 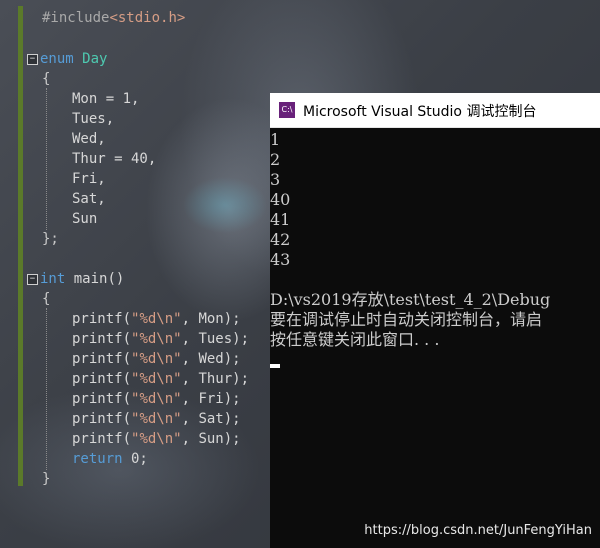 I want to click on printf-line: printf("%d\n", Wed);, so click(x=156, y=359).